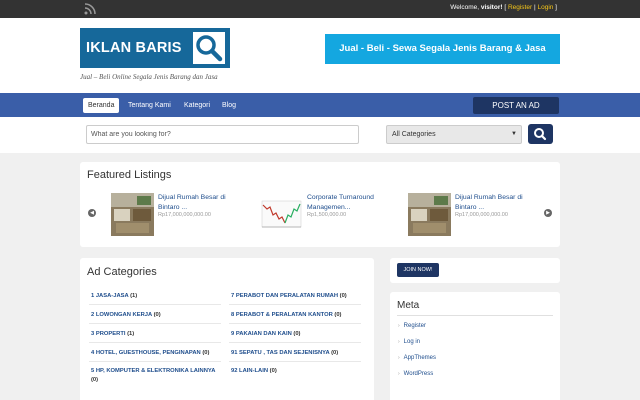  I want to click on top-bar: Welcome, visitor! [ Register | Login ], so click(320, 9).